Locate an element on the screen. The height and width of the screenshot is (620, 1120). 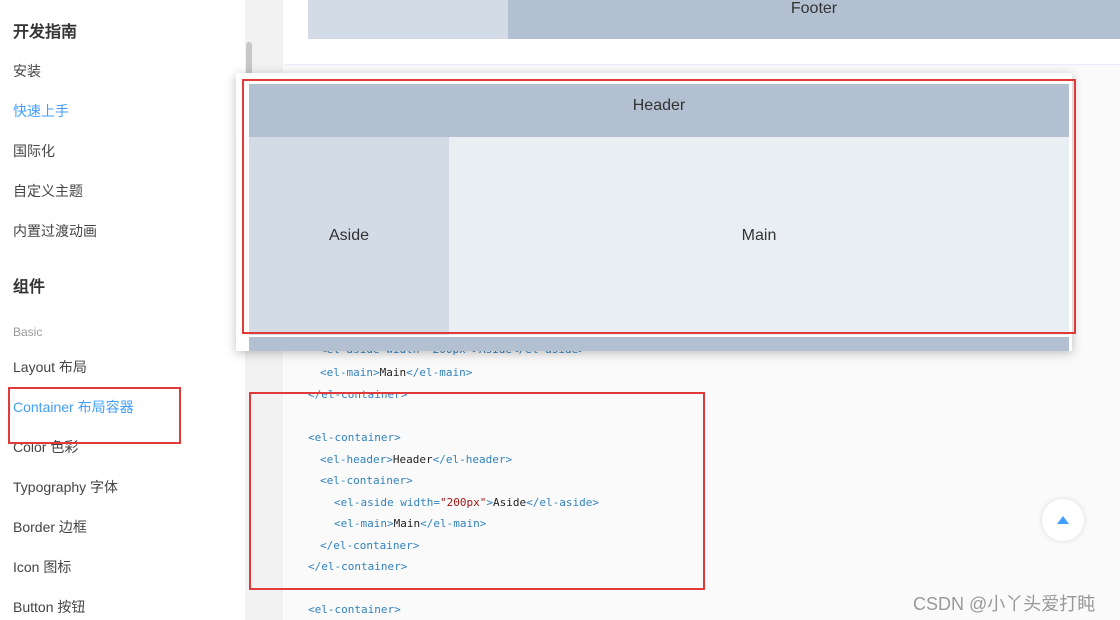
sidebar-item-transition: 内置过渡动画 is located at coordinates (55, 231).